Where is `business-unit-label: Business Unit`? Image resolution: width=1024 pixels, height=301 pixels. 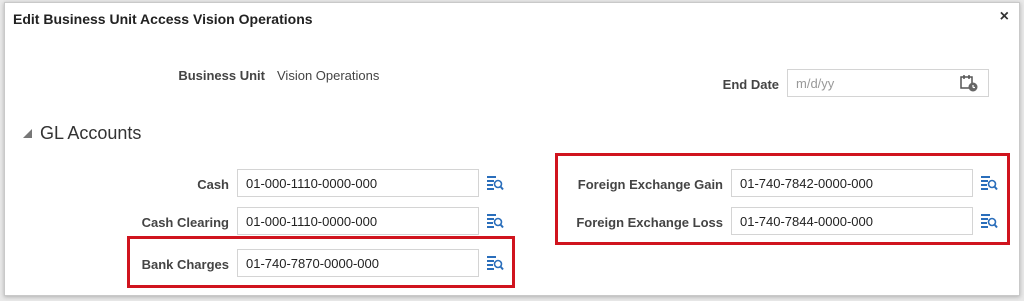 business-unit-label: Business Unit is located at coordinates (221, 75).